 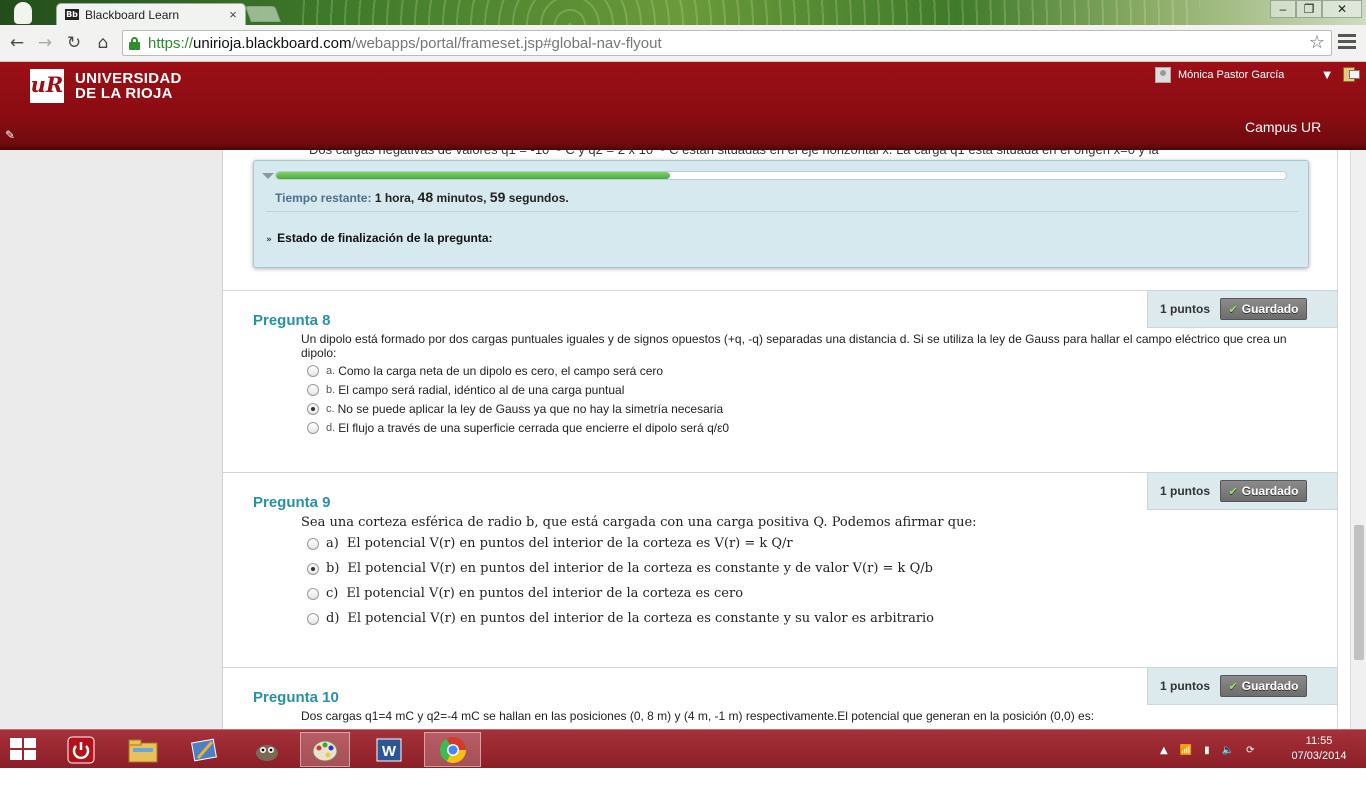 I want to click on minutes-unit: minutos,, so click(x=461, y=198).